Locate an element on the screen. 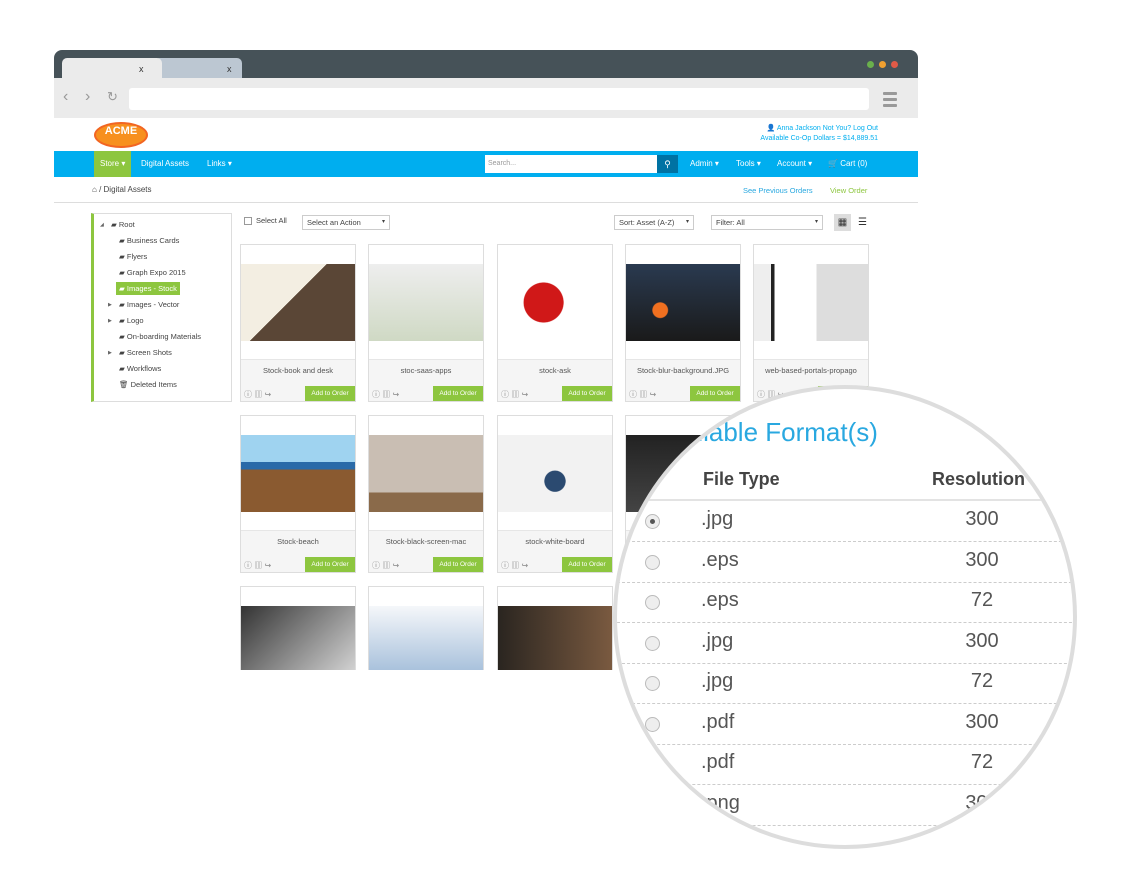 This screenshot has height=879, width=1122. browser-tab-1: x is located at coordinates (112, 68).